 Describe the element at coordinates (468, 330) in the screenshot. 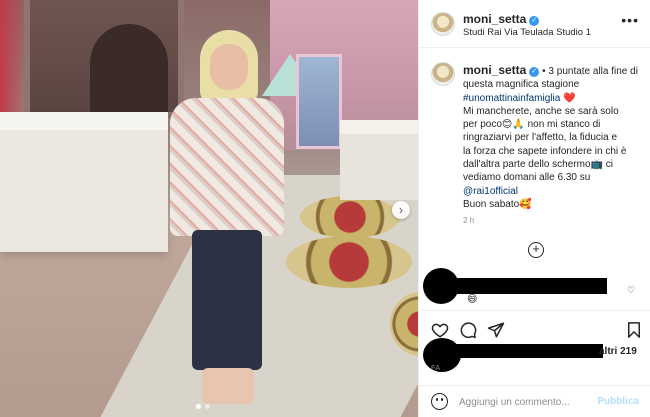

I see `comment-icon` at that location.